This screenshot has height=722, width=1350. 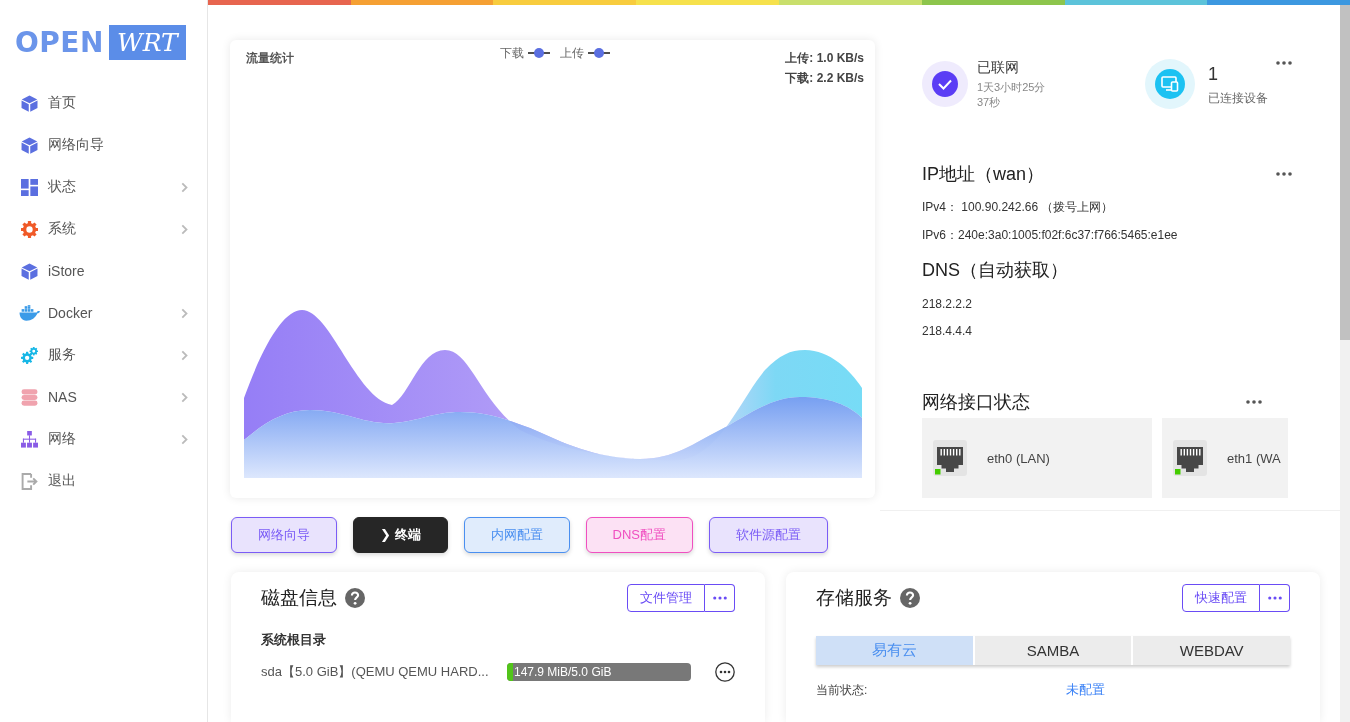 What do you see at coordinates (1225, 458) in the screenshot?
I see `interface-card: eth1 (WA` at bounding box center [1225, 458].